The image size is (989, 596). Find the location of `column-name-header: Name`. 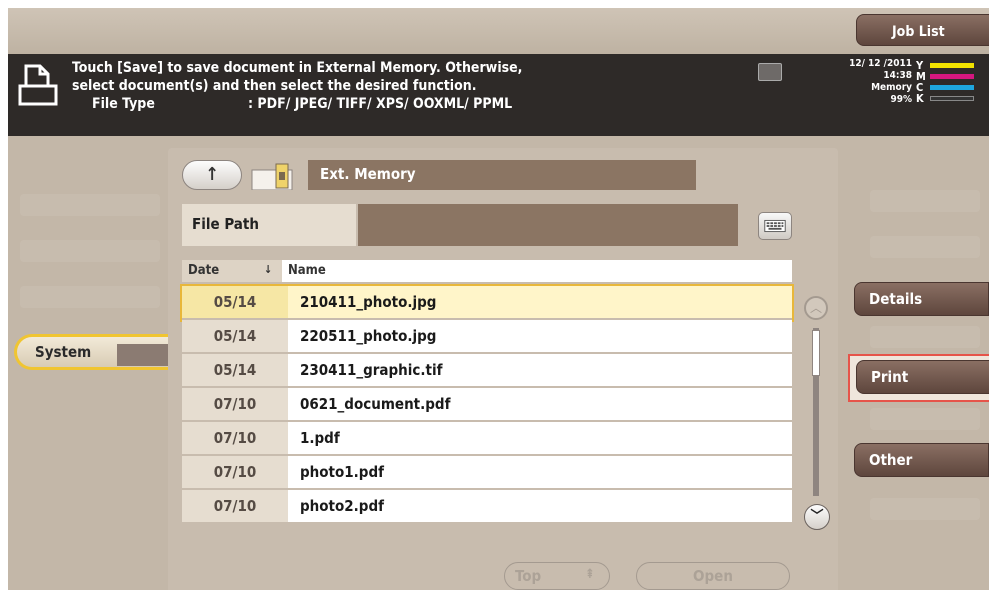

column-name-header: Name is located at coordinates (307, 270).